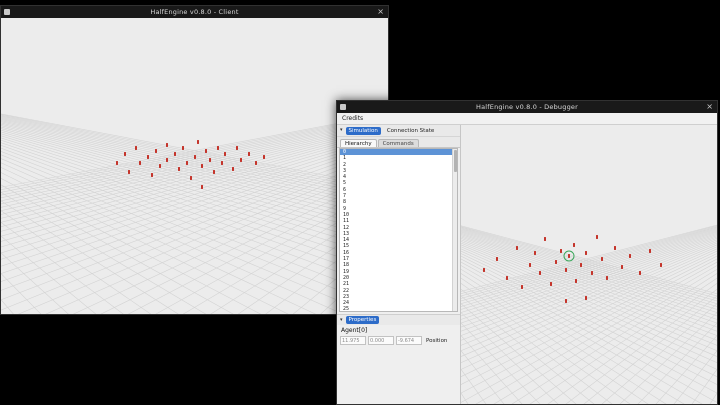  I want to click on properties-header-bar: ▾ Properties, so click(398, 319).